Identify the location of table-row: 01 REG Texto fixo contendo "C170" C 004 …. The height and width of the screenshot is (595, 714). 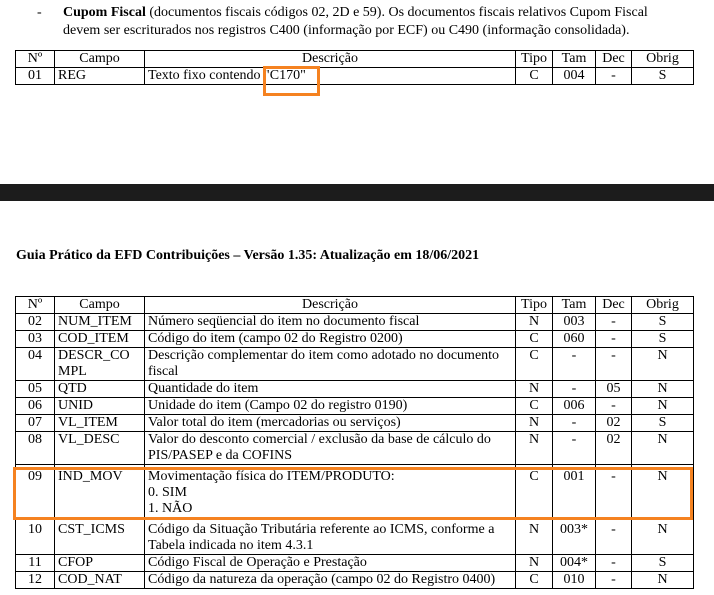
(354, 76).